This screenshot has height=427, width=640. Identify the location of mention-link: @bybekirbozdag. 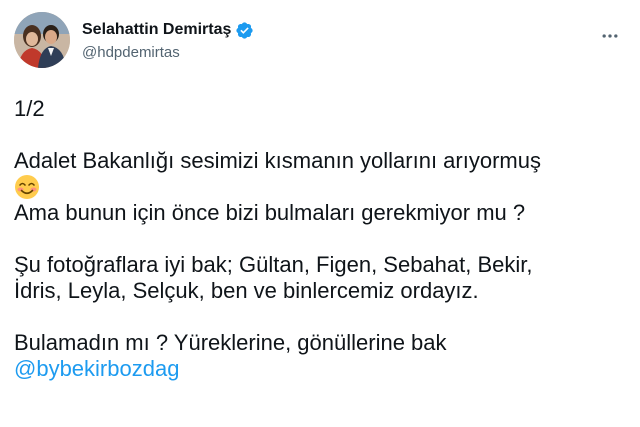
(96, 368).